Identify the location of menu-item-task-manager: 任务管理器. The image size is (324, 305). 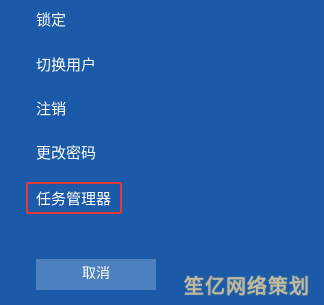
(73, 199).